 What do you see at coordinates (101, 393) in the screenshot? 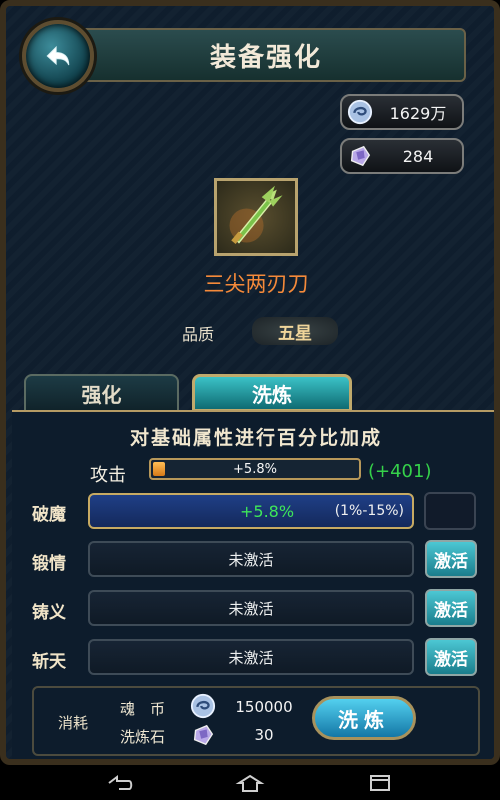
I see `tab-enhance: 强化` at bounding box center [101, 393].